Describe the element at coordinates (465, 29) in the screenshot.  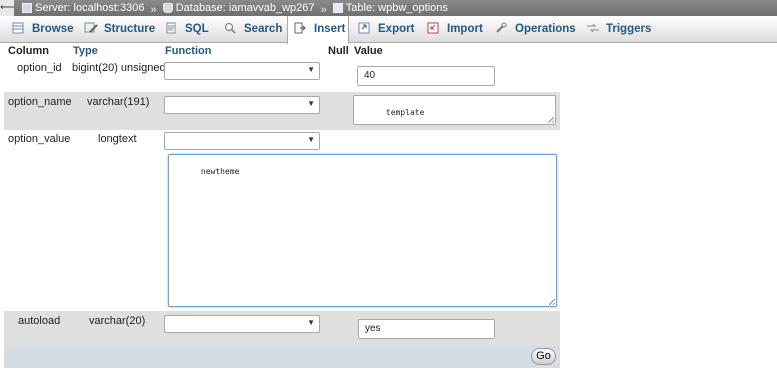
I see `tab-import-label: Import` at that location.